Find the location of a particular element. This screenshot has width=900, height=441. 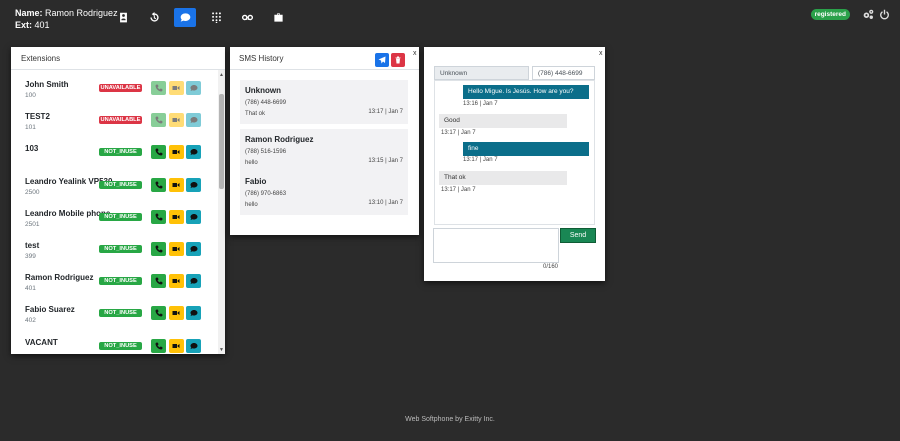

sms-contact-name: Fabio is located at coordinates (256, 181).